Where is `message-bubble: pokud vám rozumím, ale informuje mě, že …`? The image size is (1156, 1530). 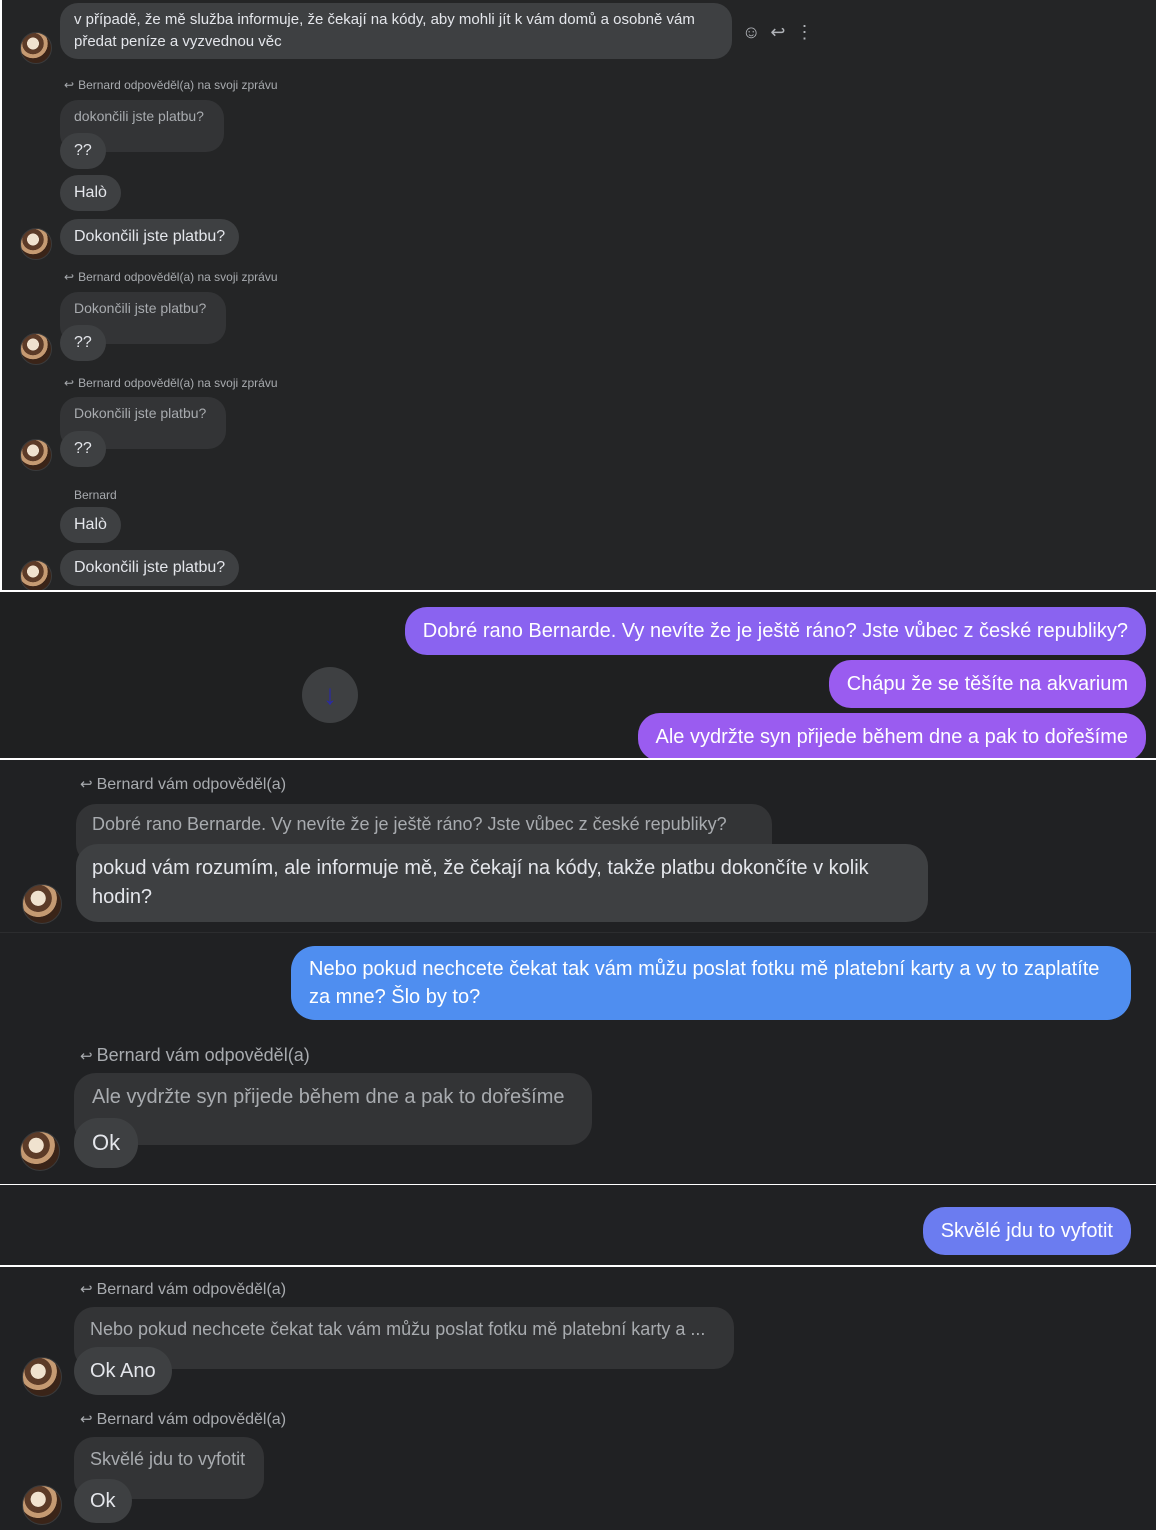
message-bubble: pokud vám rozumím, ale informuje mě, že … is located at coordinates (502, 883).